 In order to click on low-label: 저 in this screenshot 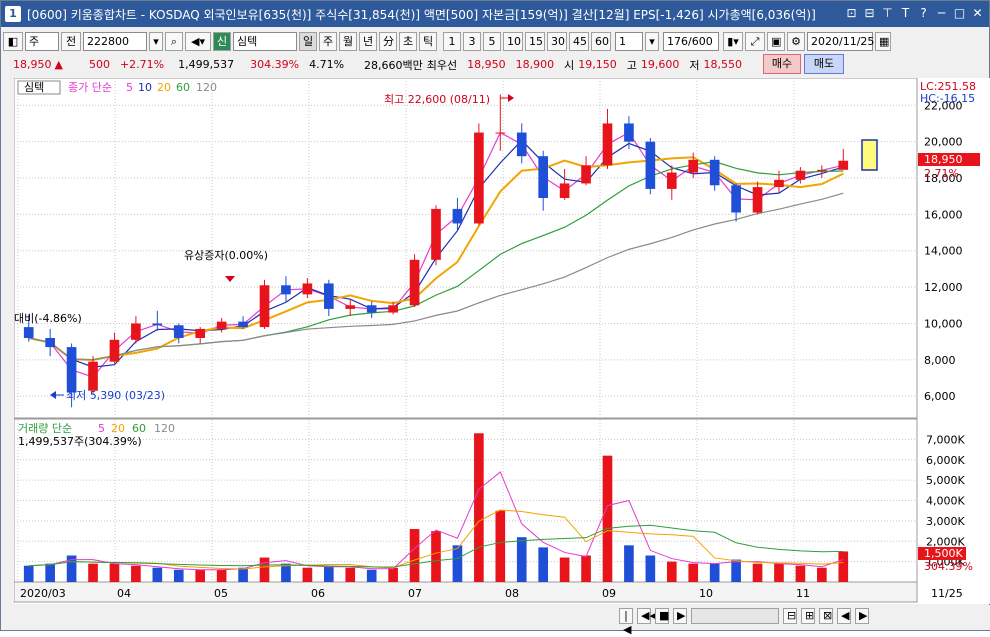, I will do `click(694, 65)`.